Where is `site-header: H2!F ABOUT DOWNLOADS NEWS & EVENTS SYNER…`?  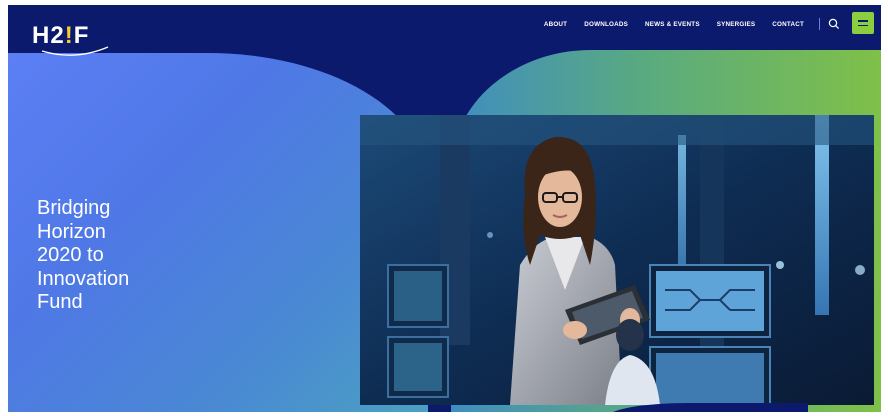
site-header: H2!F ABOUT DOWNLOADS NEWS & EVENTS SYNER… is located at coordinates (444, 35).